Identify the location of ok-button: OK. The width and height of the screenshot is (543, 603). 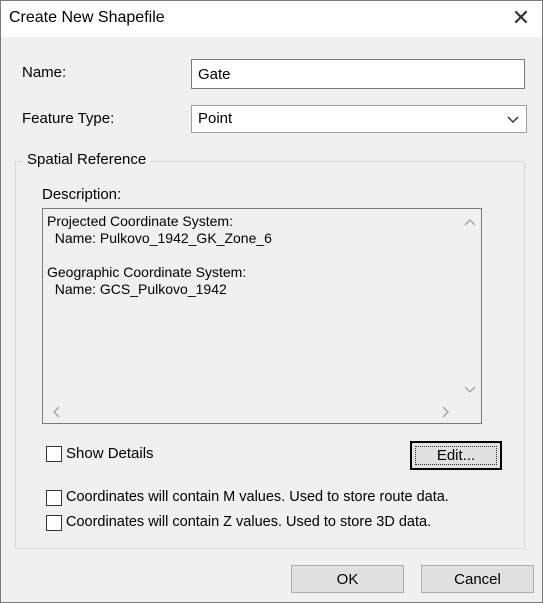
(347, 579).